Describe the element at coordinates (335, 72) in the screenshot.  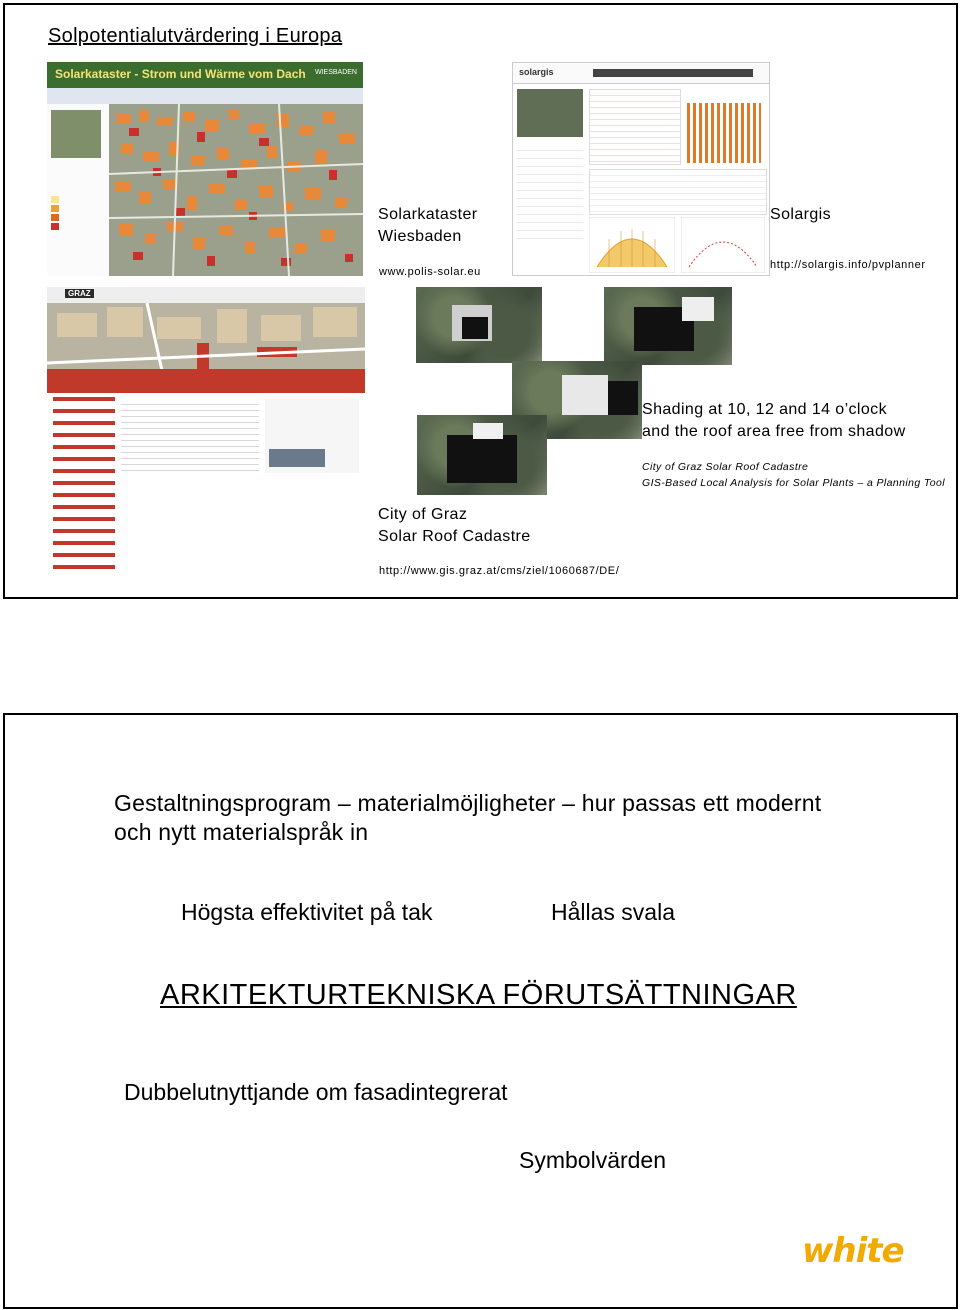
I see `wiesbaden-logo: WIESBADEN` at that location.